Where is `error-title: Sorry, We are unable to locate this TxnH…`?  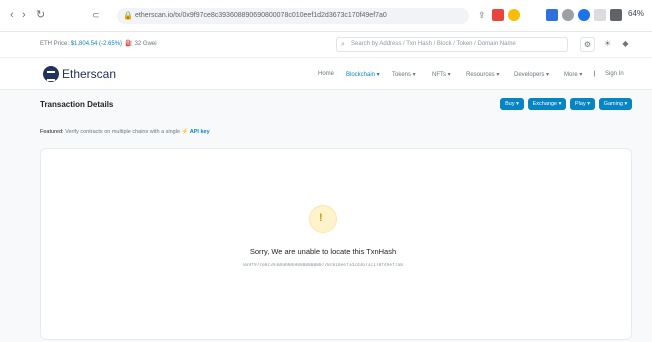 error-title: Sorry, We are unable to locate this TxnH… is located at coordinates (323, 251).